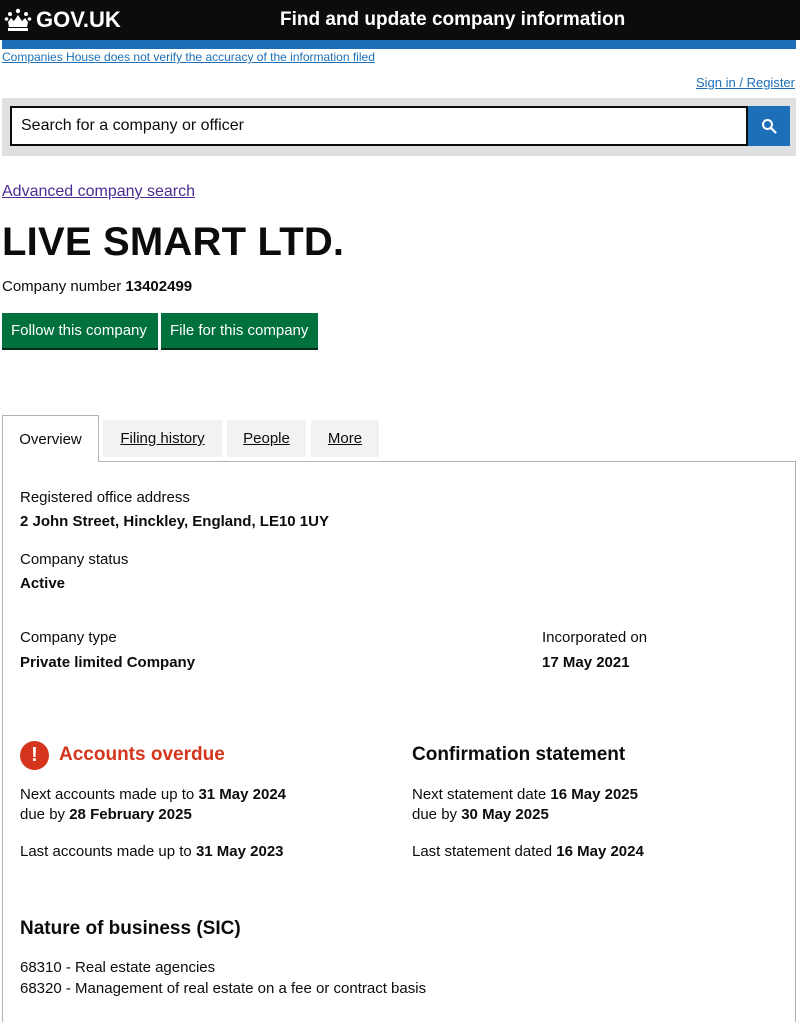 Image resolution: width=800 pixels, height=1022 pixels. What do you see at coordinates (108, 662) in the screenshot?
I see `company-type-value: Private limited Company` at bounding box center [108, 662].